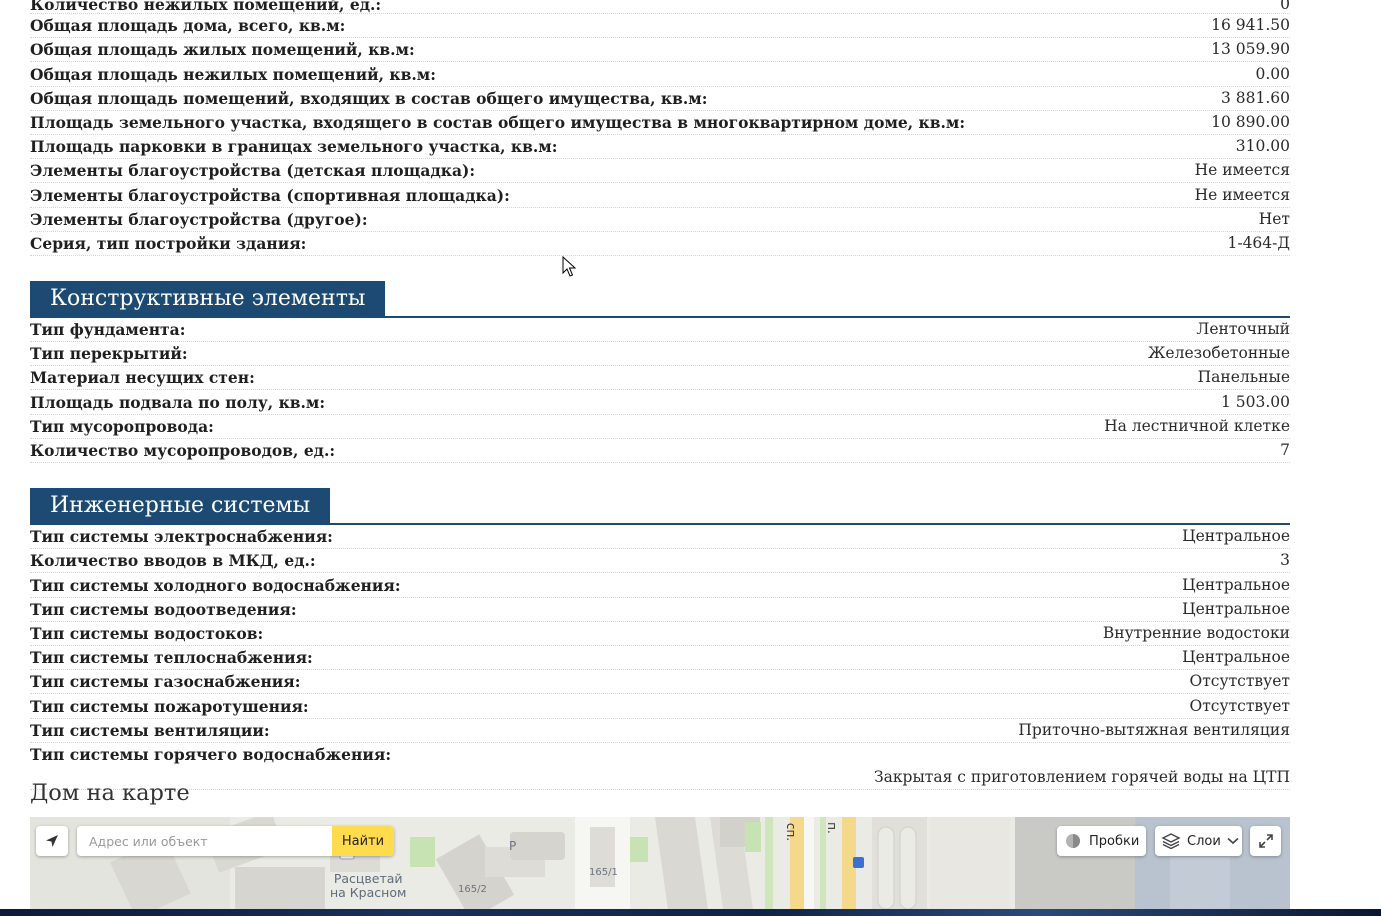 This screenshot has height=916, width=1381. What do you see at coordinates (690, 912) in the screenshot?
I see `taskbar-strip` at bounding box center [690, 912].